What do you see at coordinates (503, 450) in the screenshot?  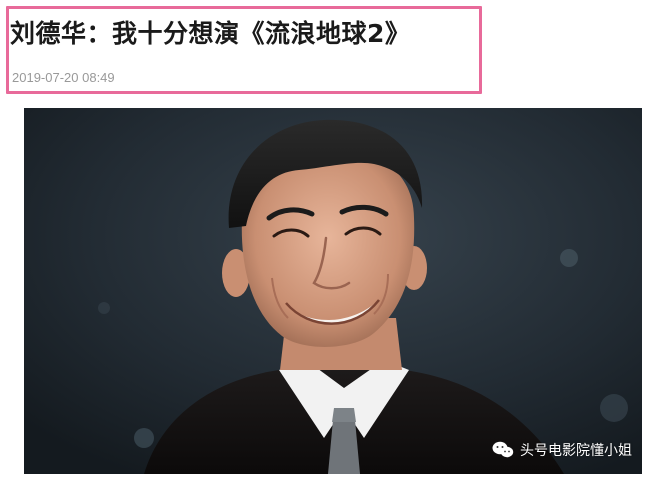 I see `wechat-icon` at bounding box center [503, 450].